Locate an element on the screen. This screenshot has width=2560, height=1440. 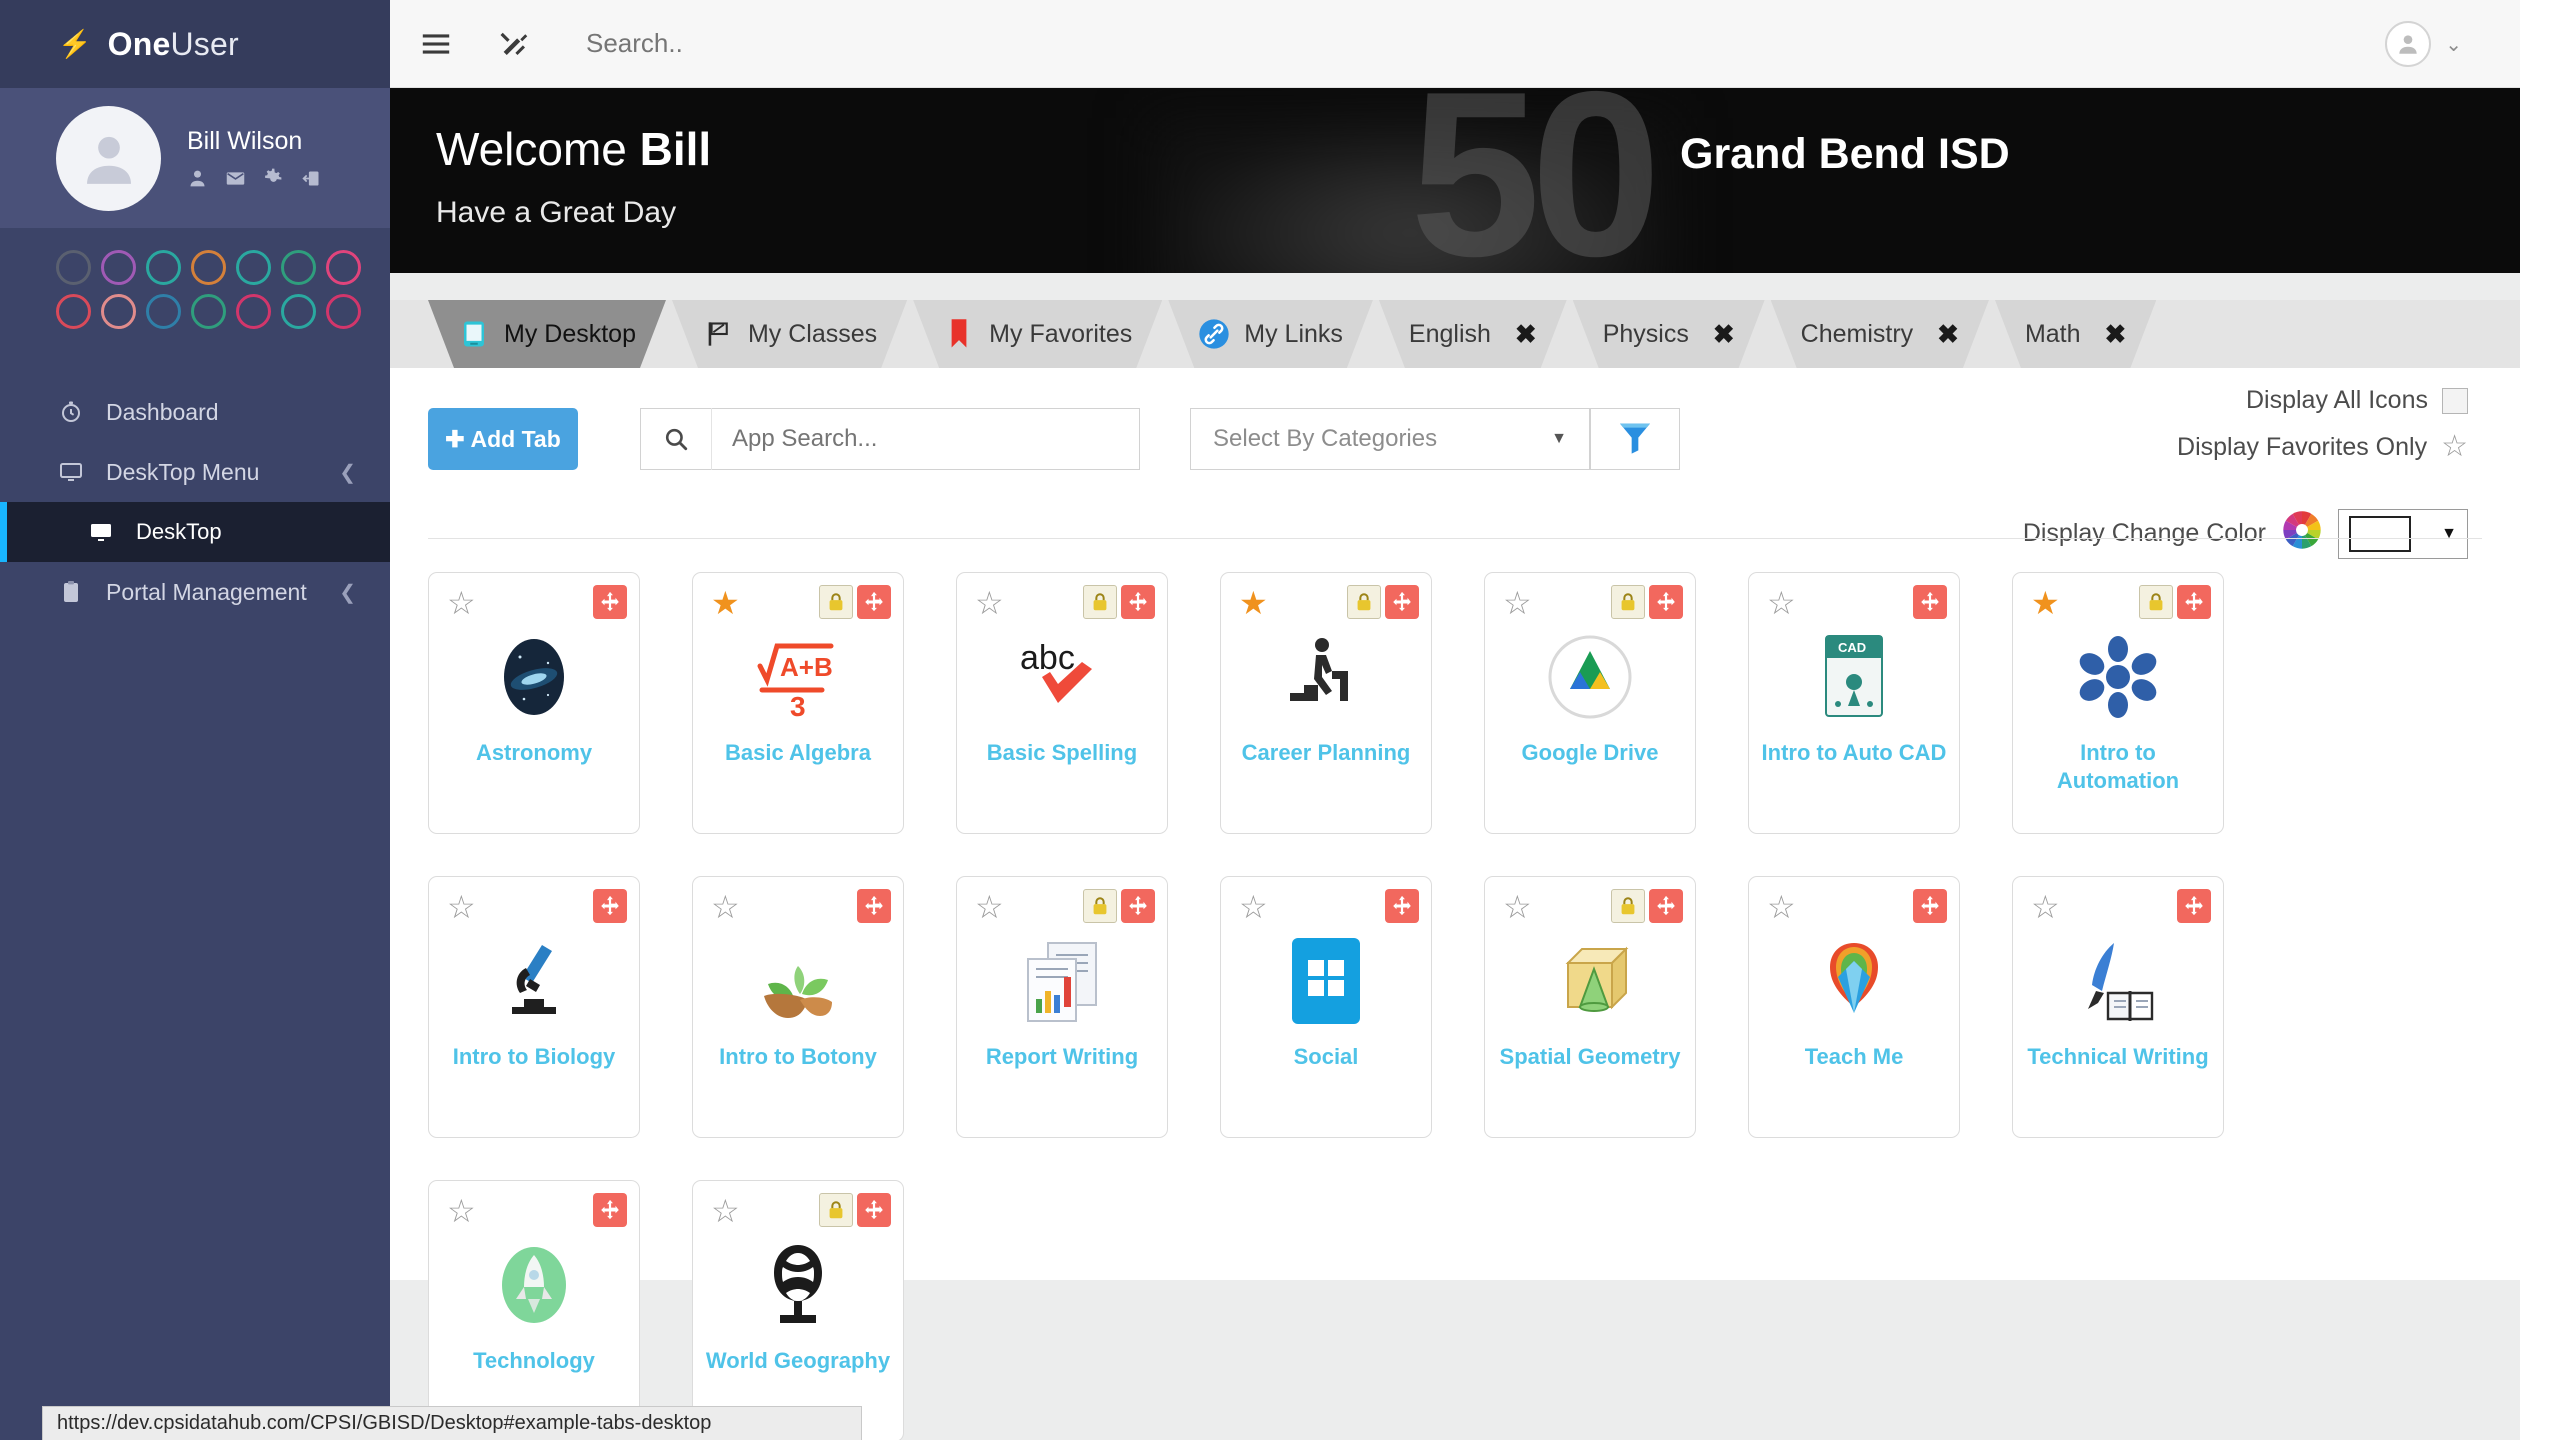
category-select: Select By Categories ▼ is located at coordinates (1390, 439).